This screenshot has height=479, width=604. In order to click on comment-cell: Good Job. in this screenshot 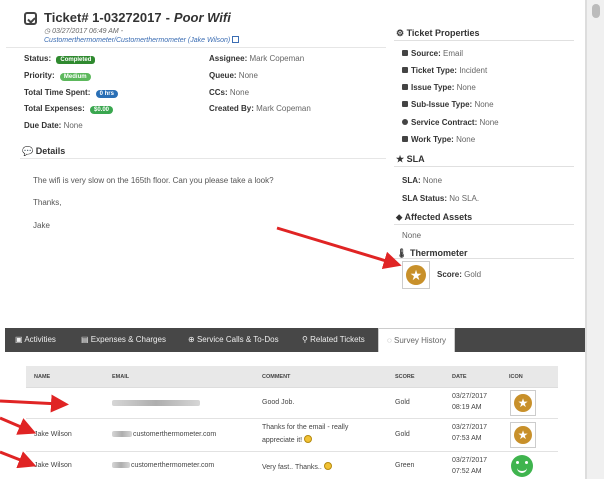, I will do `click(278, 402)`.